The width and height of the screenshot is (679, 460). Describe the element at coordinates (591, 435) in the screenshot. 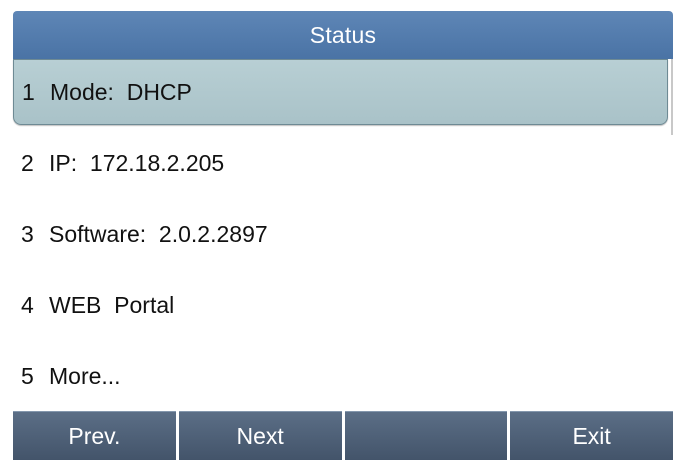

I see `exit-button: Exit` at that location.